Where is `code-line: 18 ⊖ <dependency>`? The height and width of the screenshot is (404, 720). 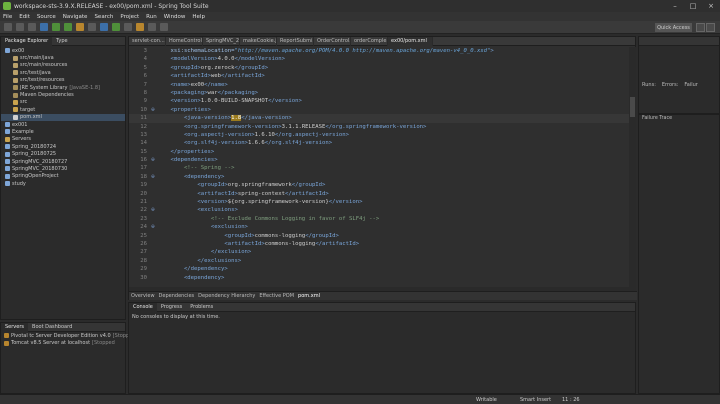
code-line: 18 ⊖ <dependency> is located at coordinates (379, 177).